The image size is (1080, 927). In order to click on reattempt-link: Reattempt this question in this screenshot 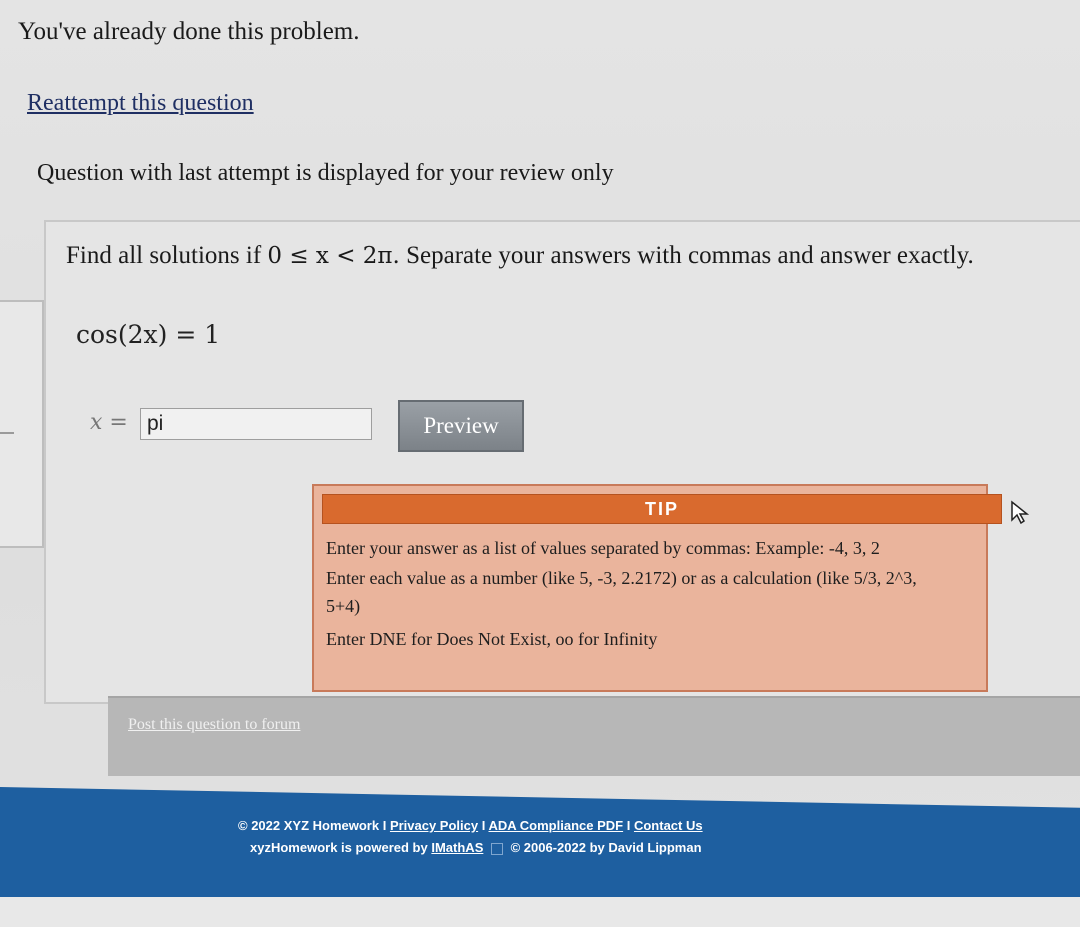, I will do `click(140, 103)`.